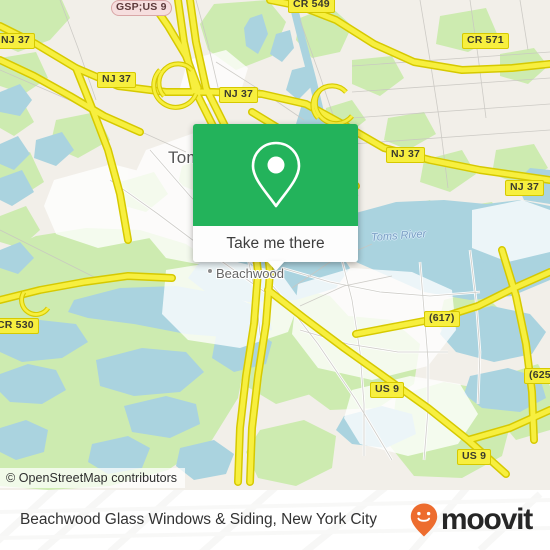 Image resolution: width=550 pixels, height=550 pixels. I want to click on take-me-there-label: Take me there, so click(275, 243).